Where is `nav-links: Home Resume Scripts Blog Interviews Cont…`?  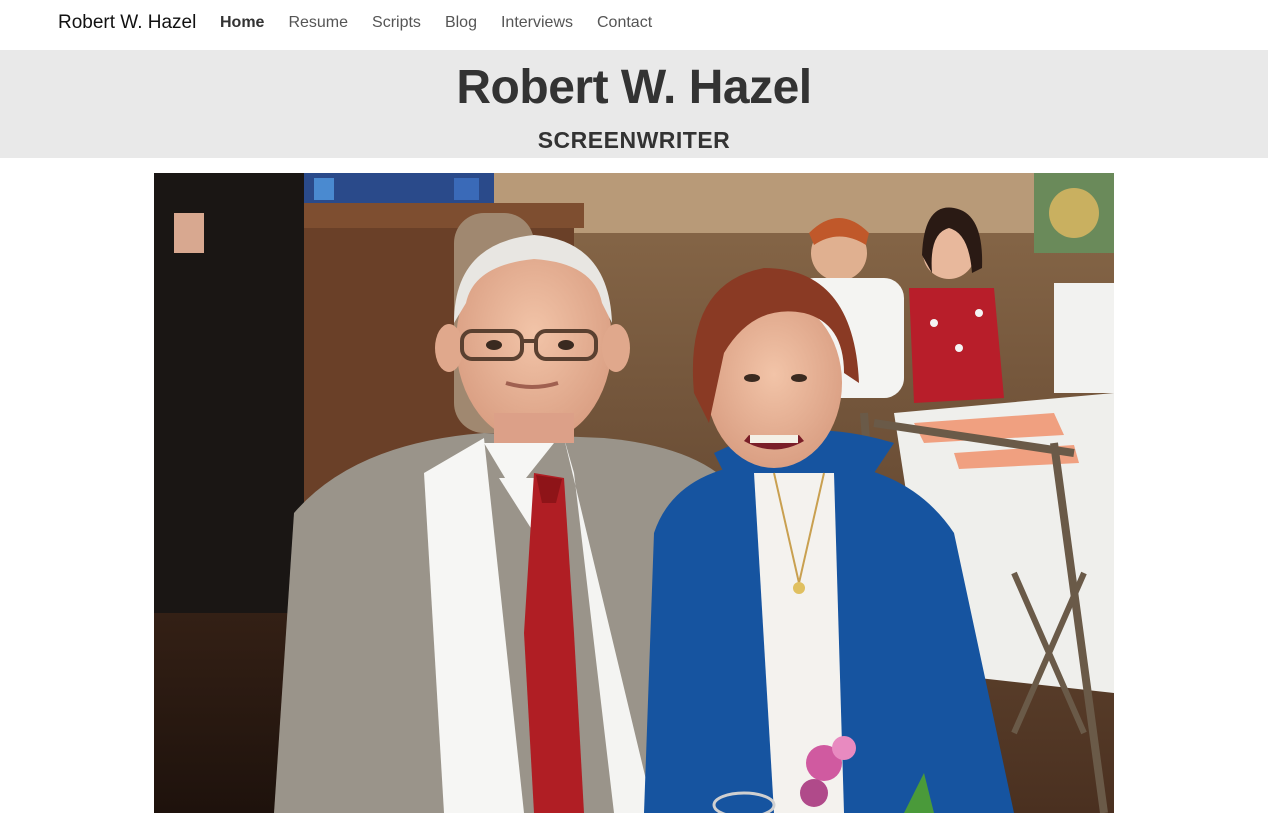 nav-links: Home Resume Scripts Blog Interviews Cont… is located at coordinates (448, 23).